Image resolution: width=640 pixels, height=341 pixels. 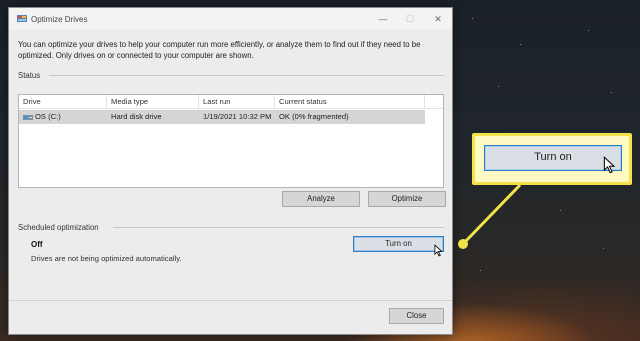 I want to click on callout-mouse-cursor-icon, so click(x=609, y=165).